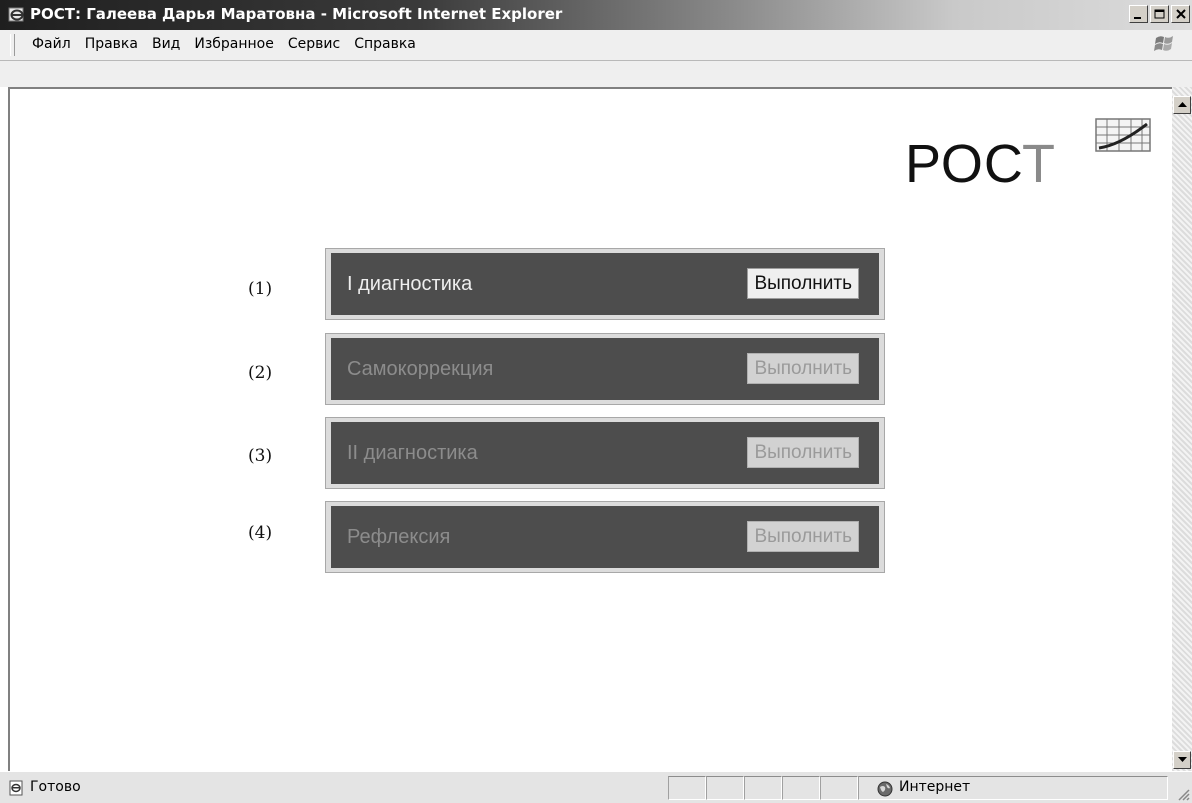  What do you see at coordinates (51, 44) in the screenshot?
I see `menu-file: Файл` at bounding box center [51, 44].